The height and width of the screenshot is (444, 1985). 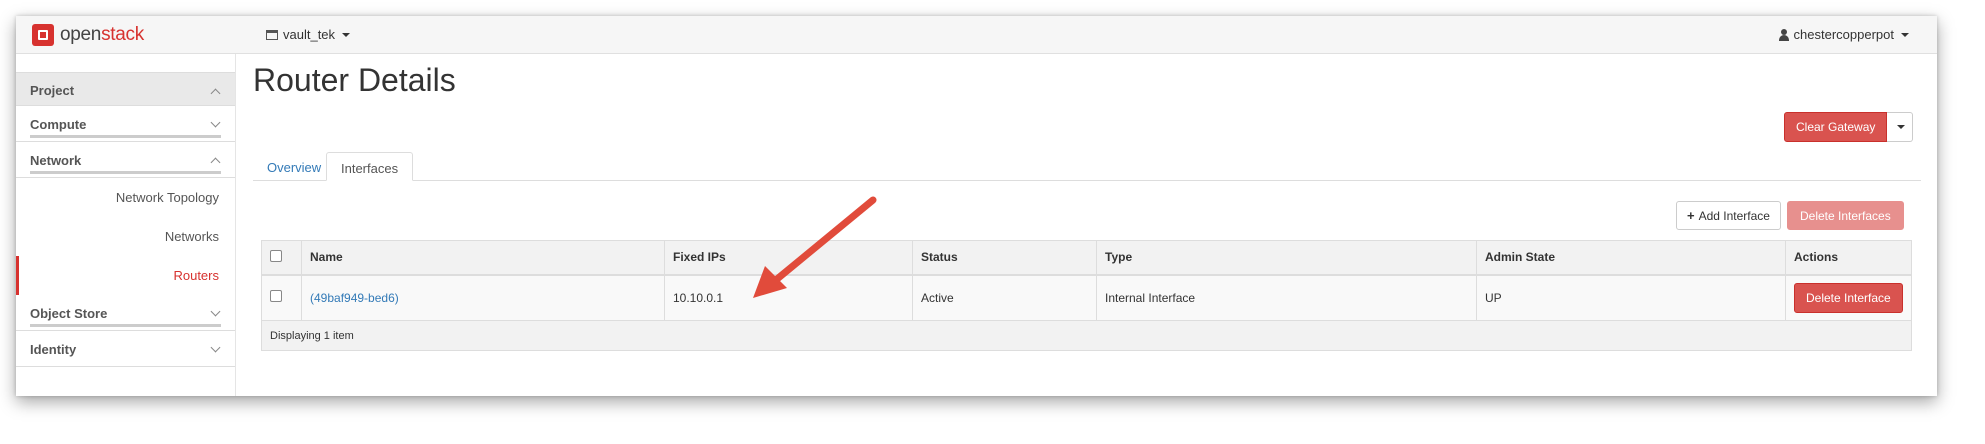 What do you see at coordinates (1845, 215) in the screenshot?
I see `delete-interfaces-button: Delete Interfaces` at bounding box center [1845, 215].